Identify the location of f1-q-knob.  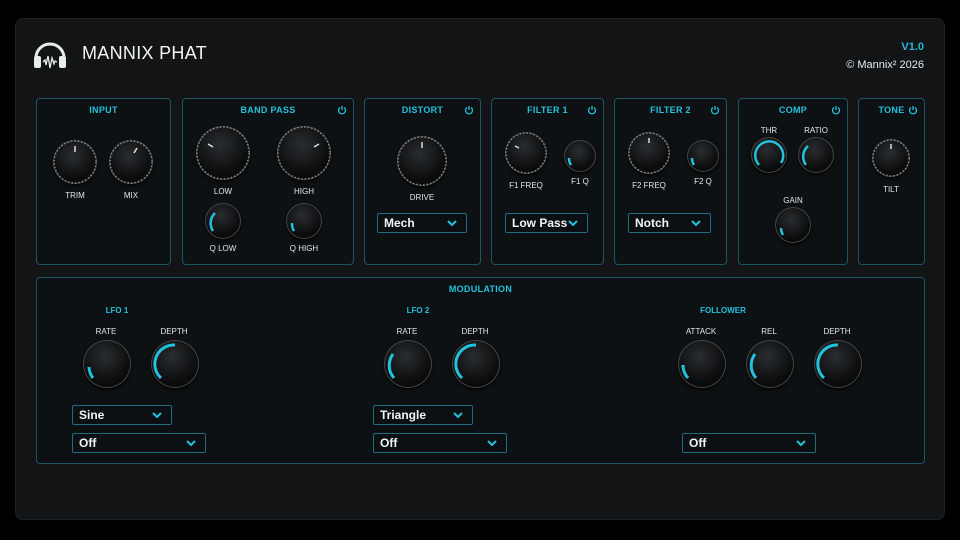
(580, 156).